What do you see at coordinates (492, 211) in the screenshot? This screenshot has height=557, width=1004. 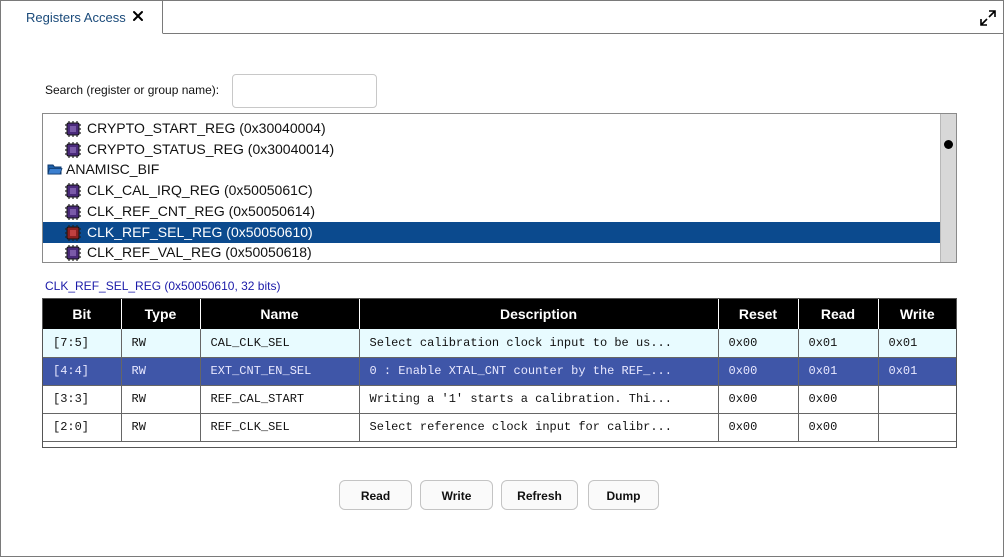 I see `tree-register-item: CLK_REF_CNT_REG (0x50050614)` at bounding box center [492, 211].